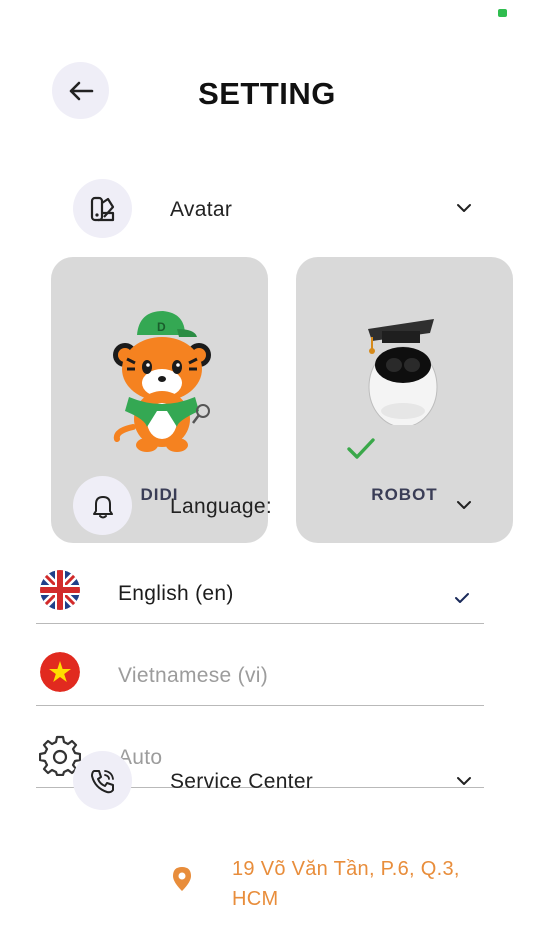  I want to click on battery-icon, so click(502, 13).